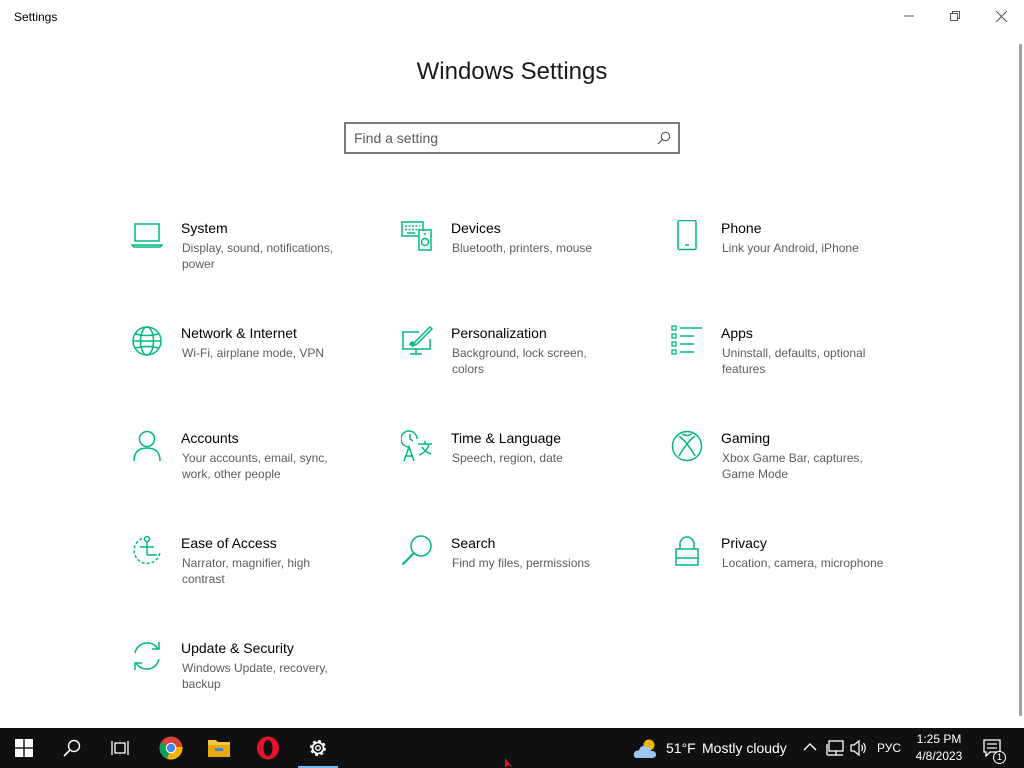  What do you see at coordinates (512, 16) in the screenshot?
I see `title-bar: Settings` at bounding box center [512, 16].